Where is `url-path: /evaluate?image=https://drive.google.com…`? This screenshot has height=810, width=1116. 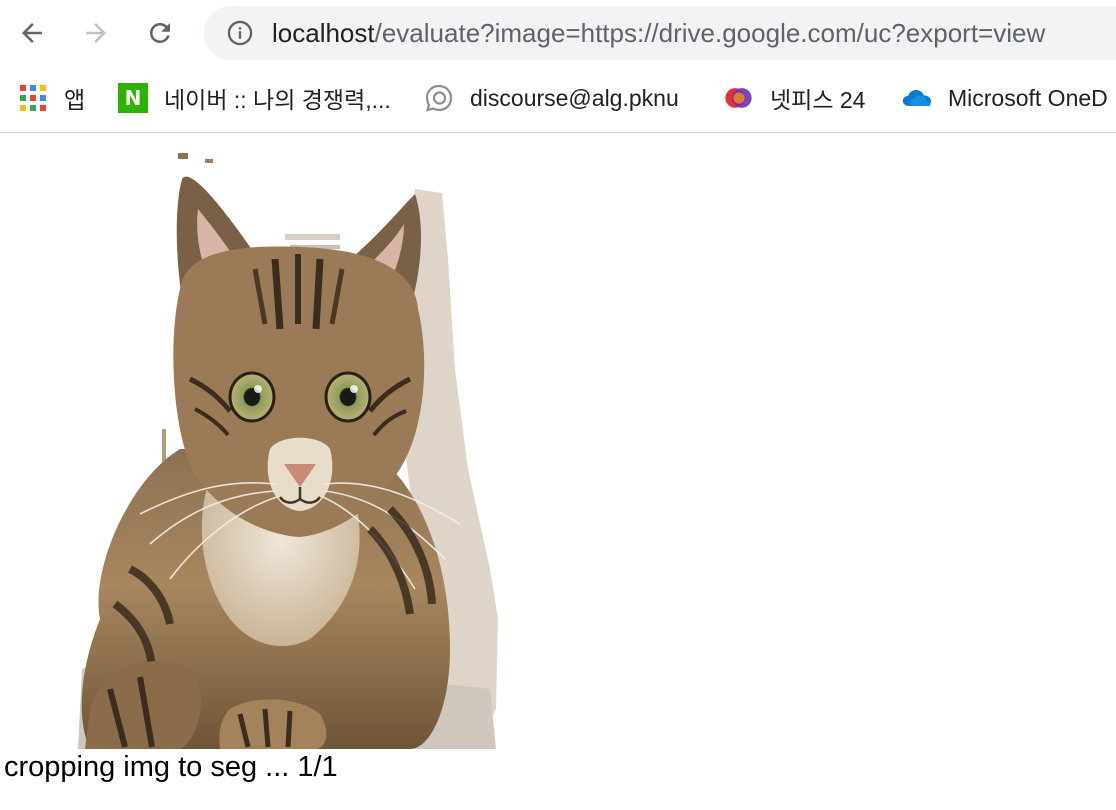 url-path: /evaluate?image=https://drive.google.com… is located at coordinates (710, 33).